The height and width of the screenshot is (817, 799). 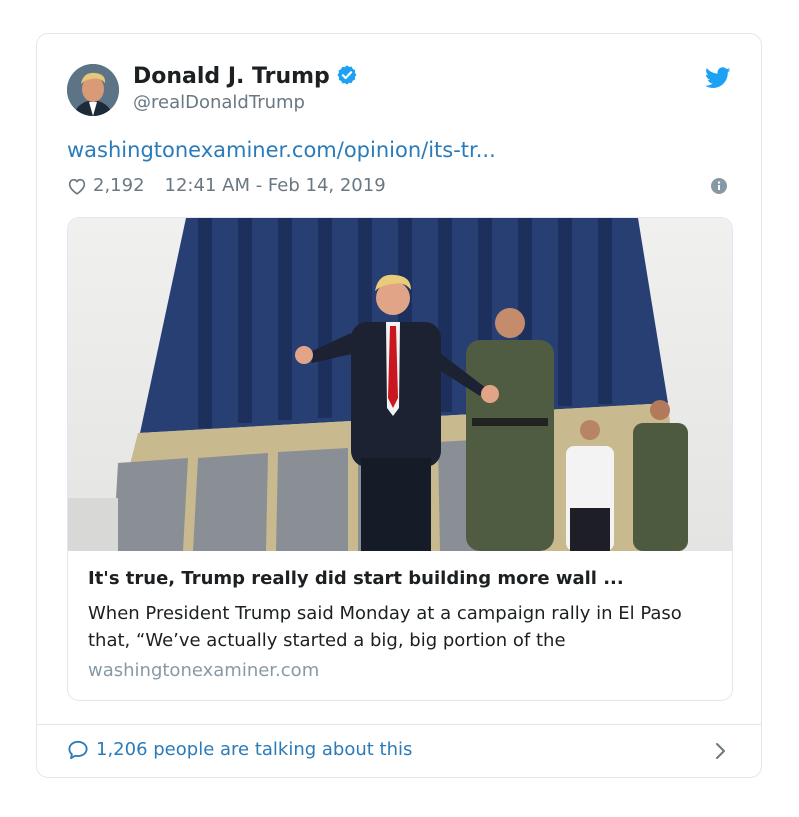 What do you see at coordinates (231, 76) in the screenshot?
I see `author-name-text: Donald J. Trump` at bounding box center [231, 76].